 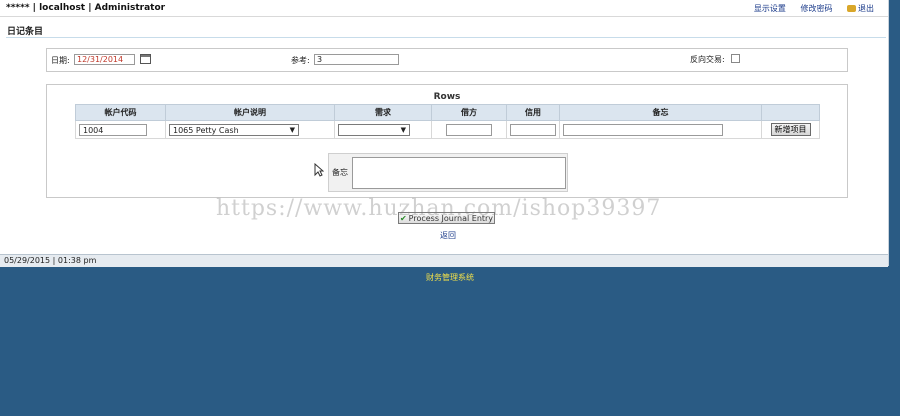 What do you see at coordinates (383, 112) in the screenshot?
I see `col-demand: 需求` at bounding box center [383, 112].